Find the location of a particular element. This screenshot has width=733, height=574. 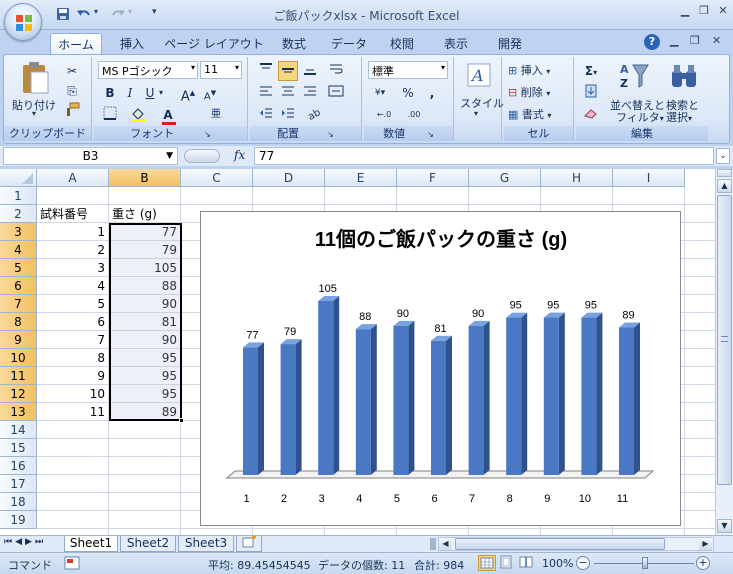

help-icon: ? is located at coordinates (652, 42).